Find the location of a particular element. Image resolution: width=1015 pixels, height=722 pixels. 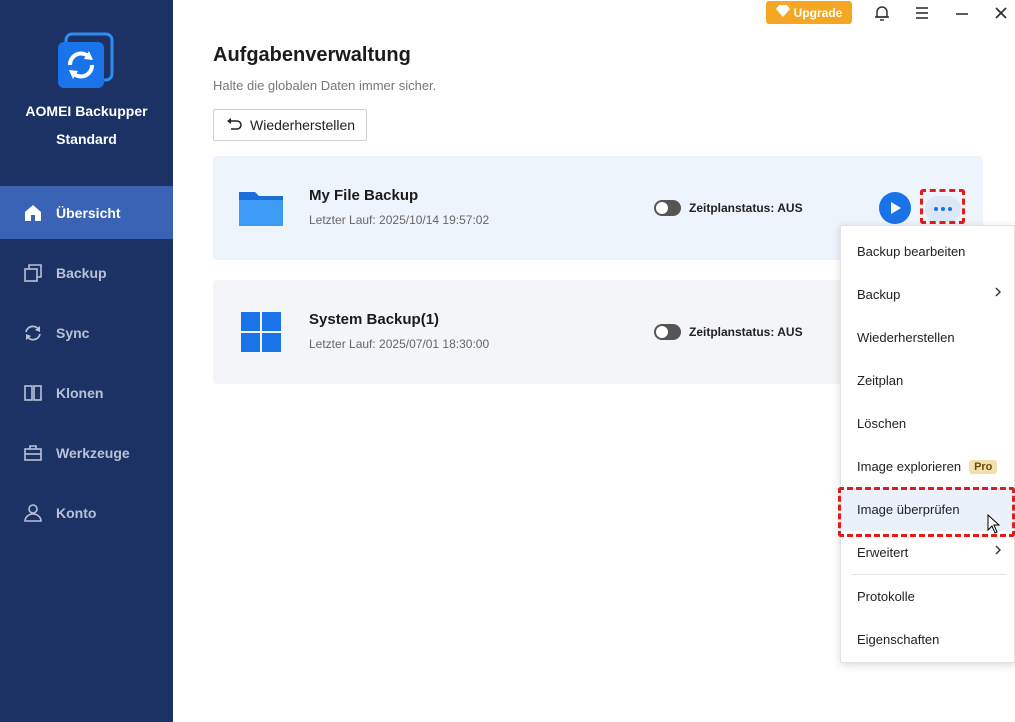

menu-item-label: Protokolle is located at coordinates (886, 596).